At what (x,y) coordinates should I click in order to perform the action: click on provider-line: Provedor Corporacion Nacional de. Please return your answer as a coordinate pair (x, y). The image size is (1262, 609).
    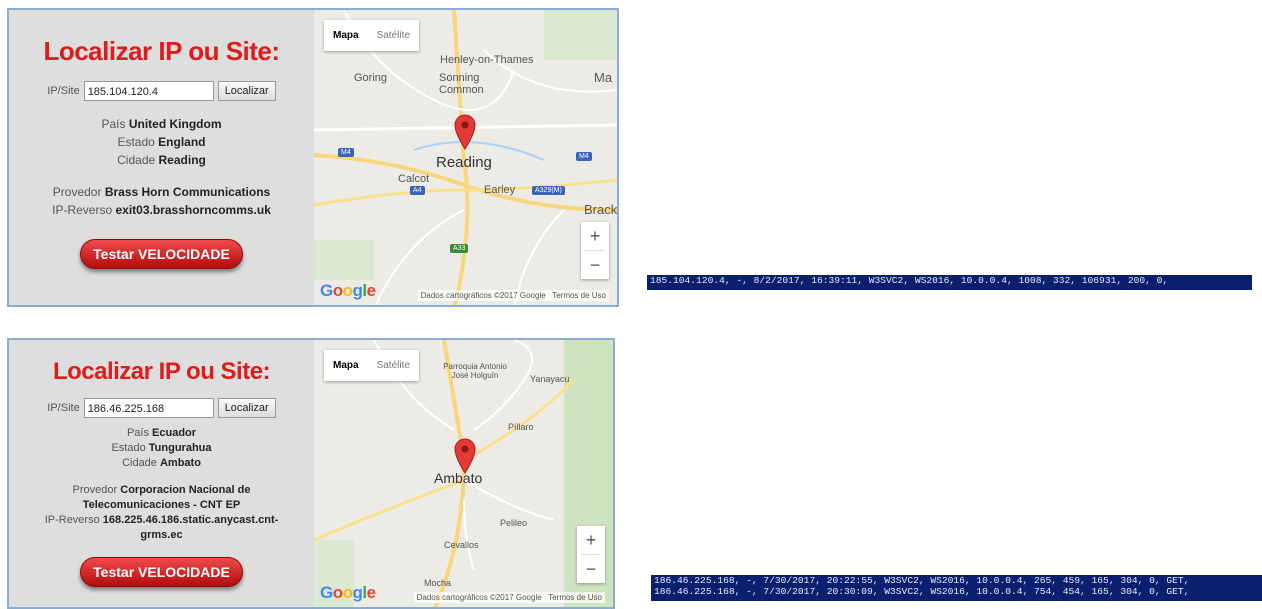
    Looking at the image, I should click on (161, 490).